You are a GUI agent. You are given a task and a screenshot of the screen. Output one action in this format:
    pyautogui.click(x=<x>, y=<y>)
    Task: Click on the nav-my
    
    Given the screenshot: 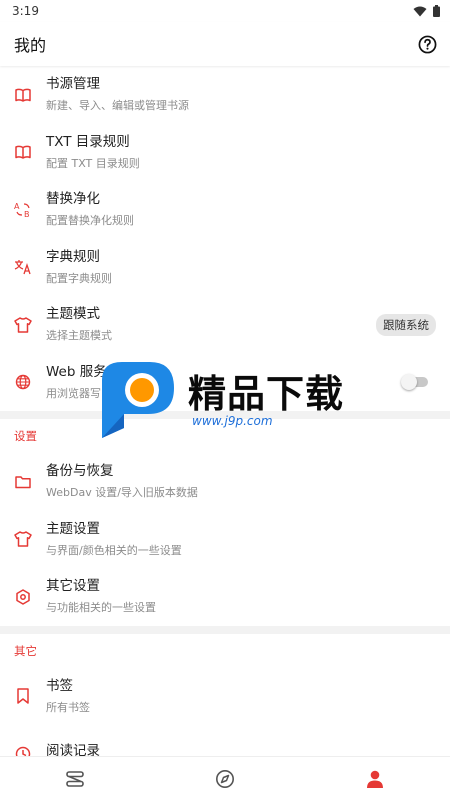 What is the action you would take?
    pyautogui.click(x=375, y=778)
    